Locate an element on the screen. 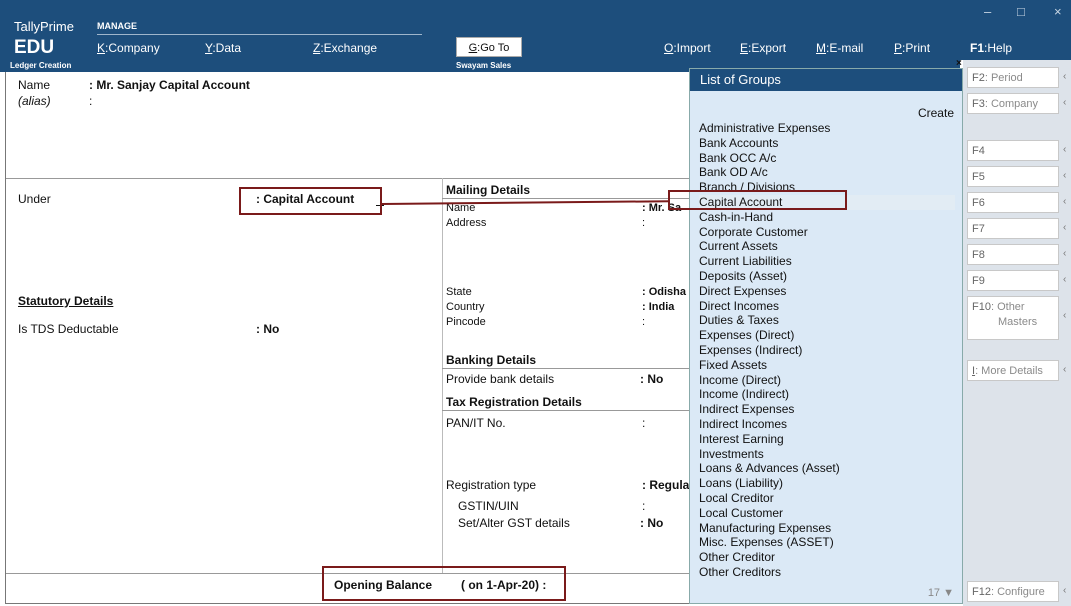 The width and height of the screenshot is (1071, 606). state-label: State is located at coordinates (459, 292).